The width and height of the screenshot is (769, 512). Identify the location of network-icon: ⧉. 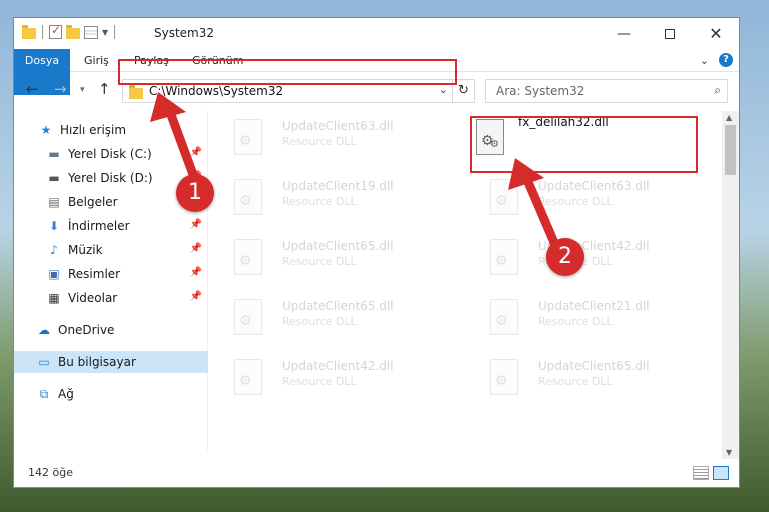
(44, 393).